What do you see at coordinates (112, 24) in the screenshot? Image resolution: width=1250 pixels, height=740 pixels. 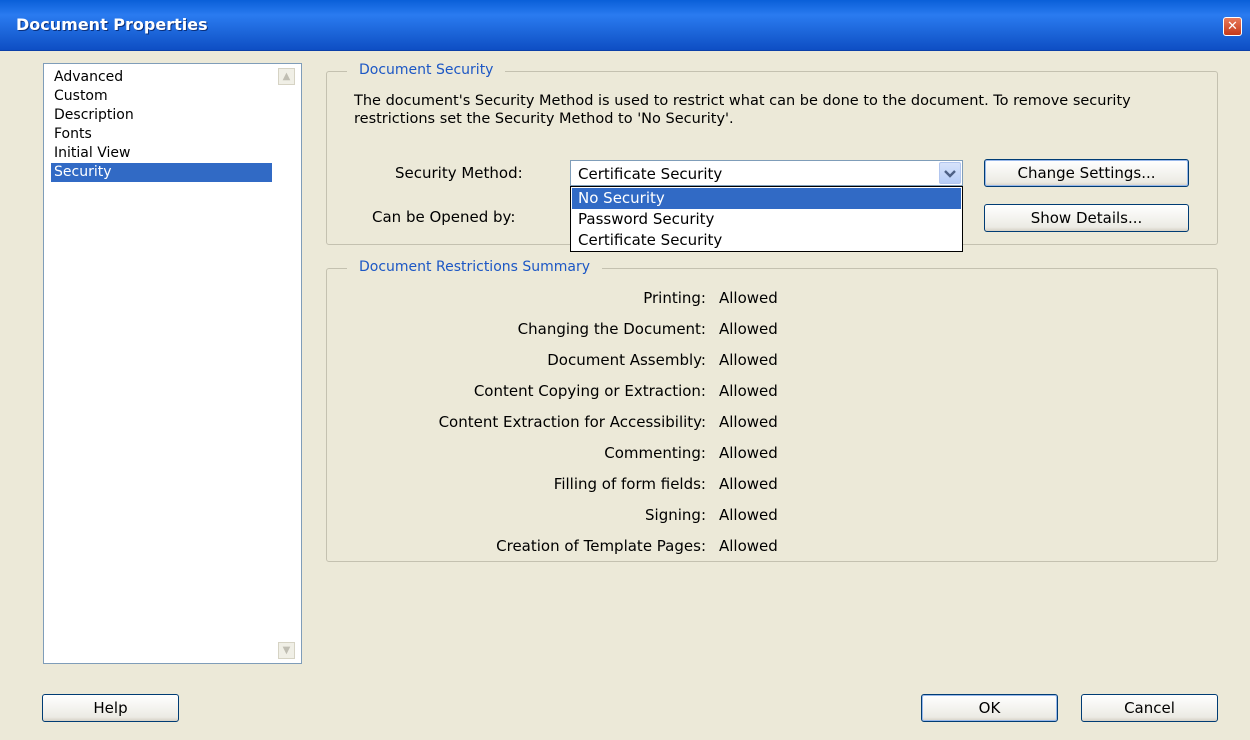 I see `window-title: Document Properties` at bounding box center [112, 24].